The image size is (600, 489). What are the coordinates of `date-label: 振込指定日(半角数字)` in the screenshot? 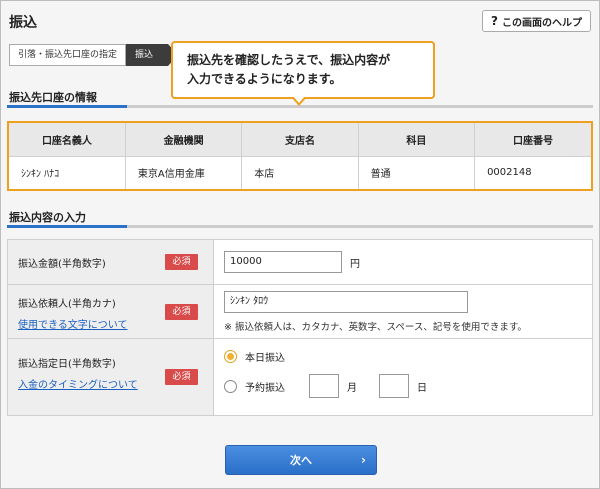 It's located at (67, 364).